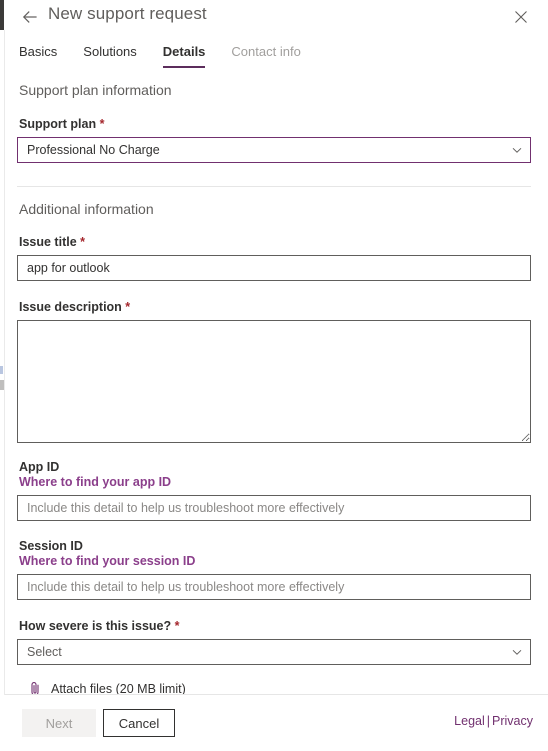 The height and width of the screenshot is (751, 548). I want to click on support-plan-row: Professional No Charge, so click(274, 150).